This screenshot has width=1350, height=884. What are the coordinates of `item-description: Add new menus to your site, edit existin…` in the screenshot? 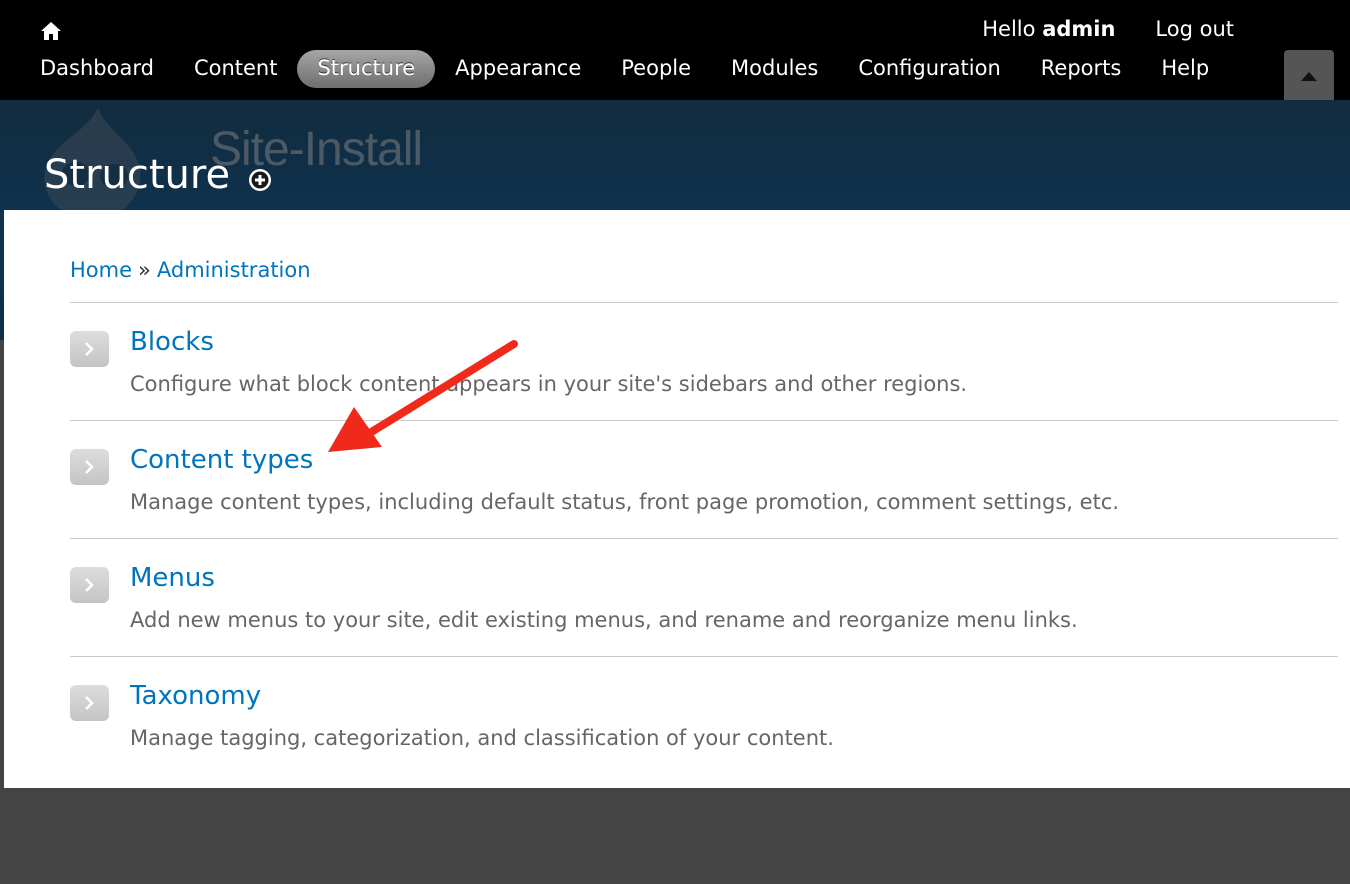 It's located at (604, 620).